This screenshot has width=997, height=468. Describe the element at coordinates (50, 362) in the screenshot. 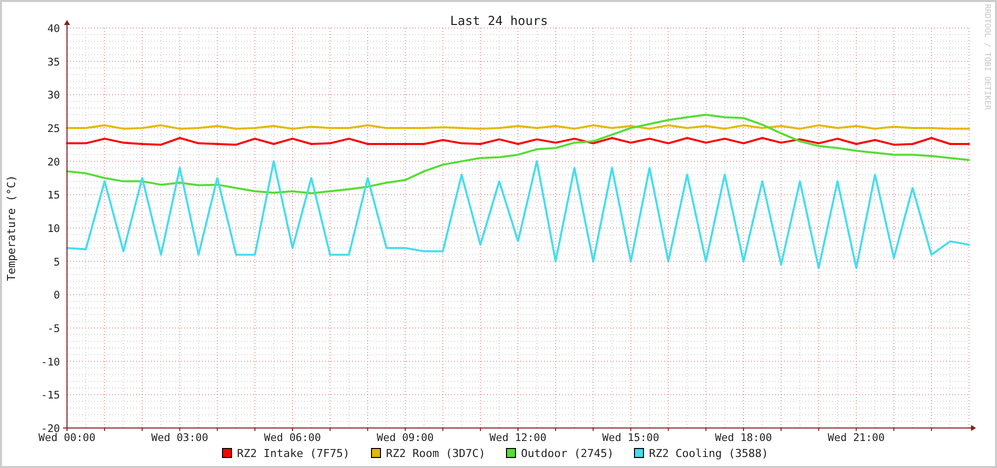

I see `axis-tick-label: -10` at that location.